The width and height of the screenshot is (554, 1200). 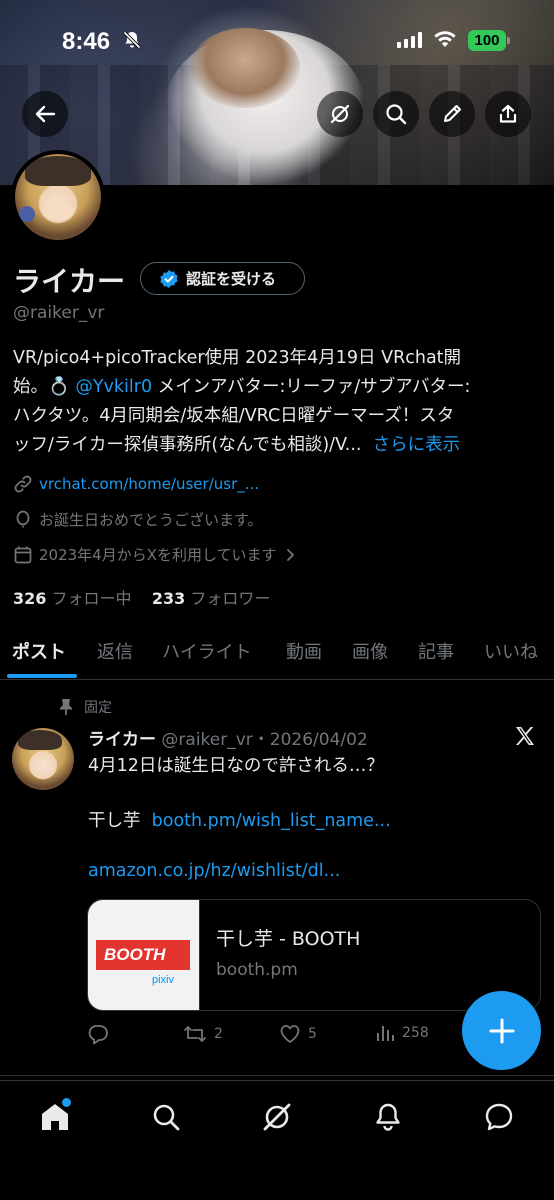 I want to click on profile-handle: @raiker_vr, so click(x=59, y=313).